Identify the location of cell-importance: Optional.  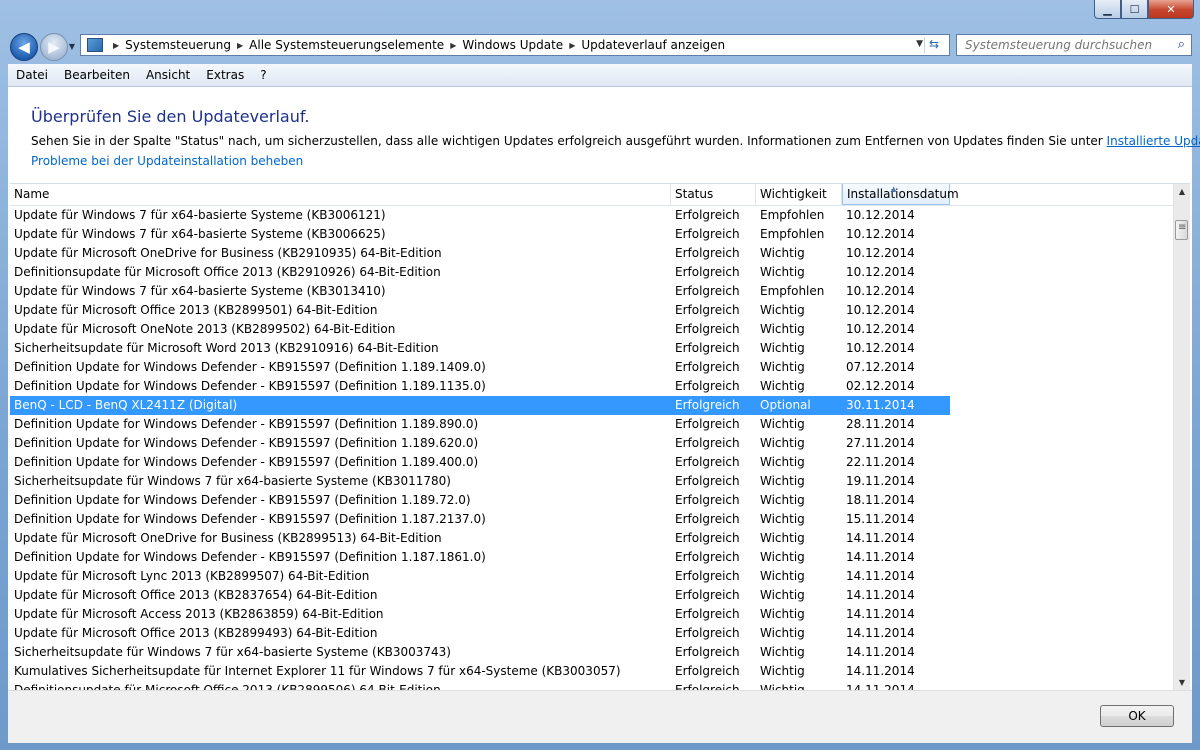
(785, 405).